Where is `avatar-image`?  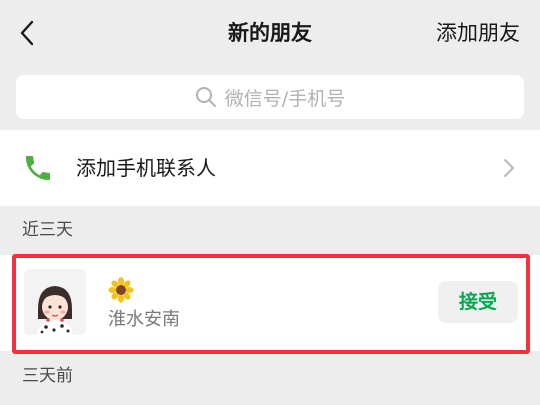
avatar-image is located at coordinates (55, 302).